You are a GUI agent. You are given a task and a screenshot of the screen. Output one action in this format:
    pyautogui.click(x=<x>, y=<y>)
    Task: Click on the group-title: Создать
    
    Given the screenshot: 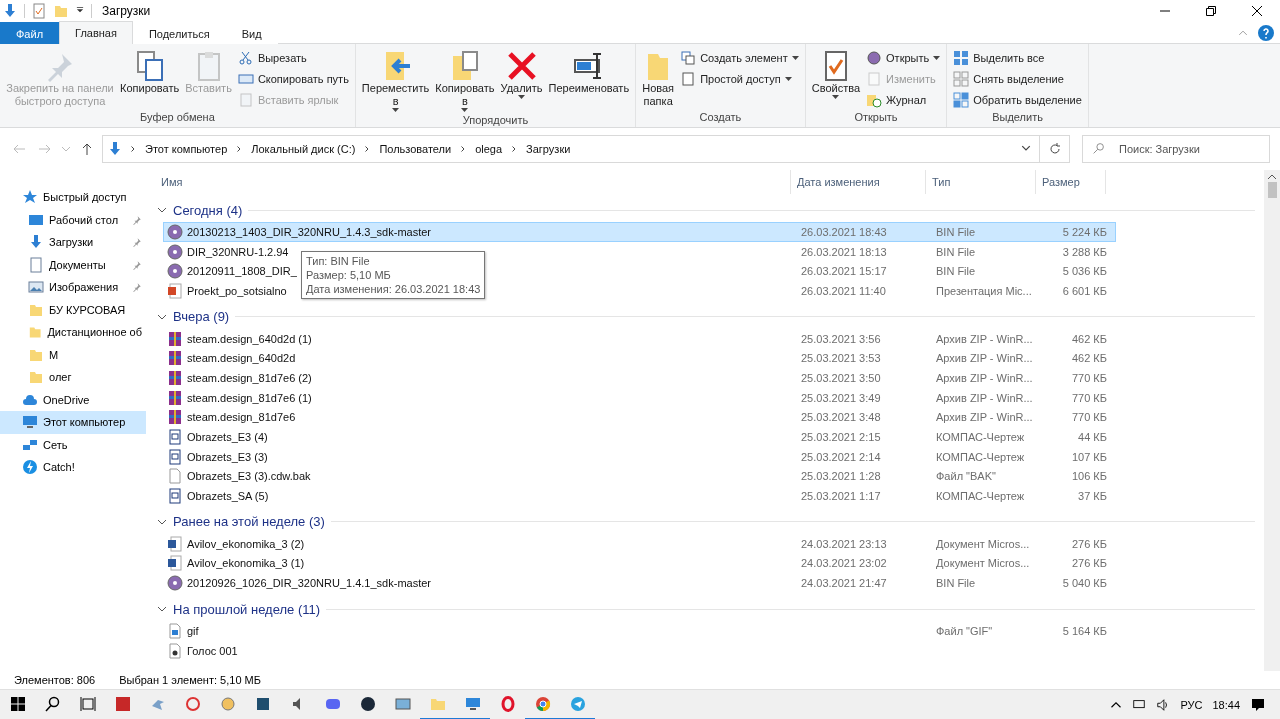 What is the action you would take?
    pyautogui.click(x=720, y=118)
    